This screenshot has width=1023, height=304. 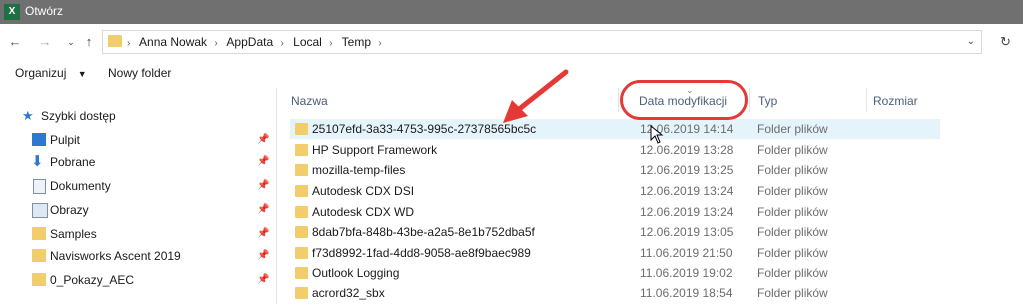 What do you see at coordinates (138, 162) in the screenshot?
I see `tree-item-downloads: ⬇ Pobrane 📌` at bounding box center [138, 162].